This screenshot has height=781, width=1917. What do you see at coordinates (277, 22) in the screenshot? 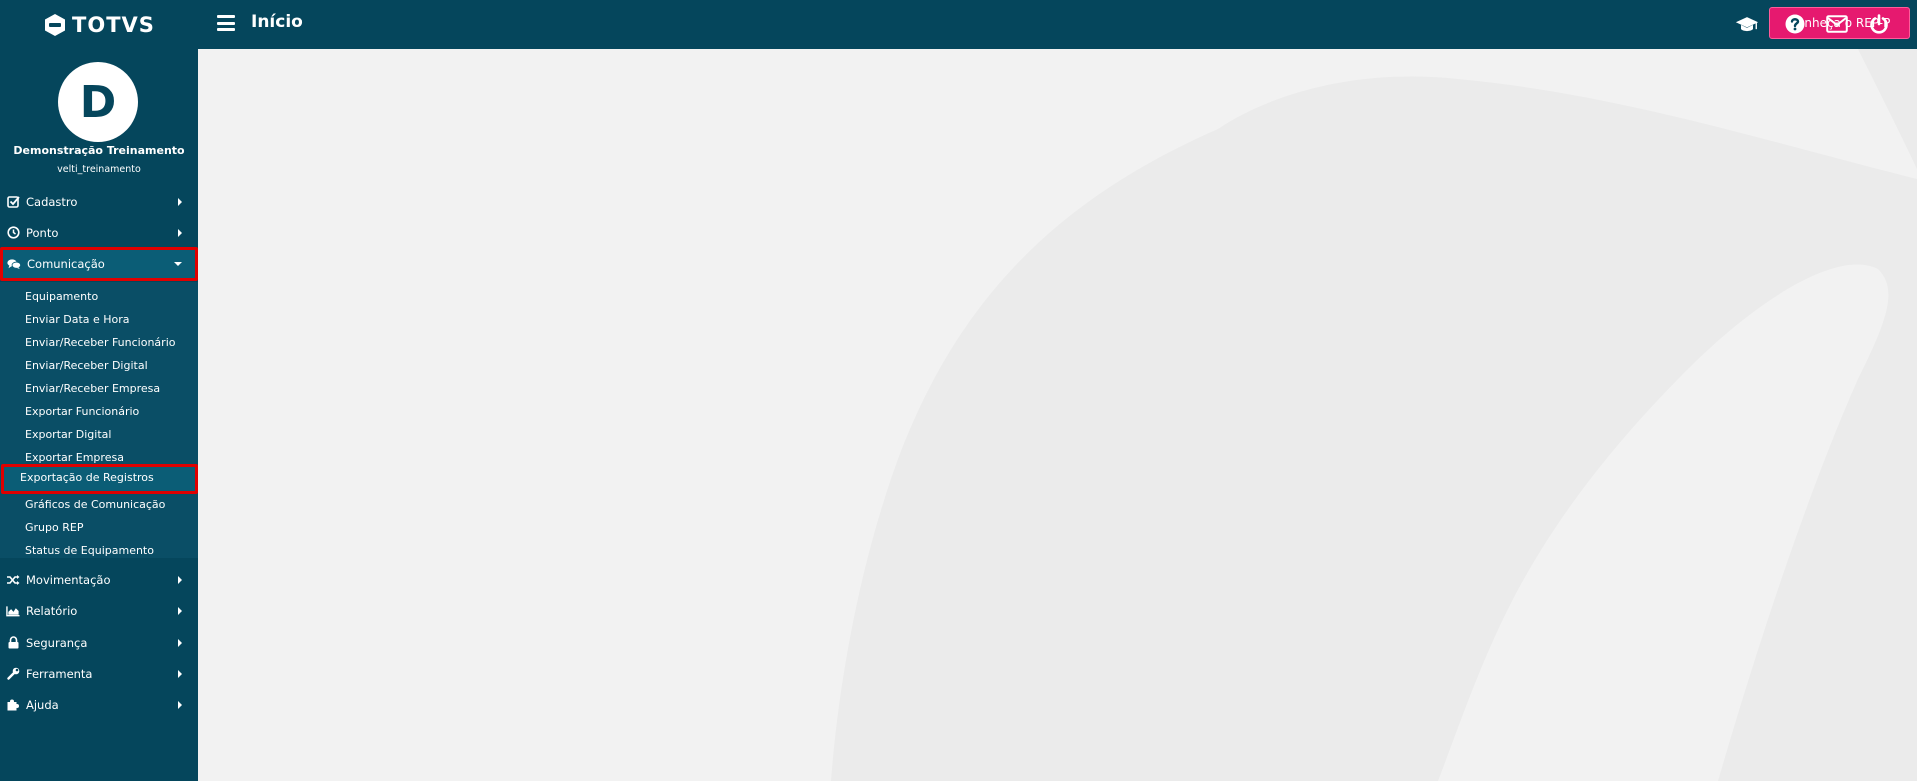
I see `page-title: Início` at bounding box center [277, 22].